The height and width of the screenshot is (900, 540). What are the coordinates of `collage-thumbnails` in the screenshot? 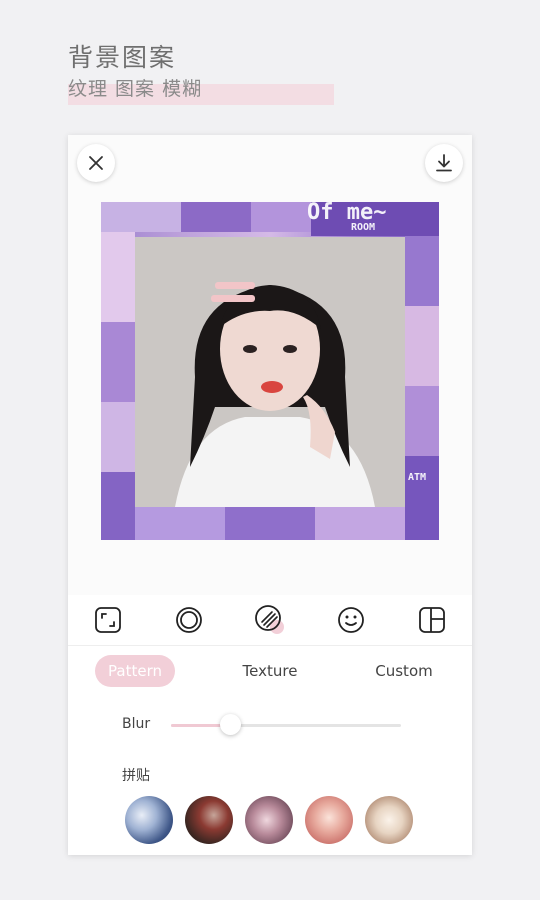 It's located at (275, 821).